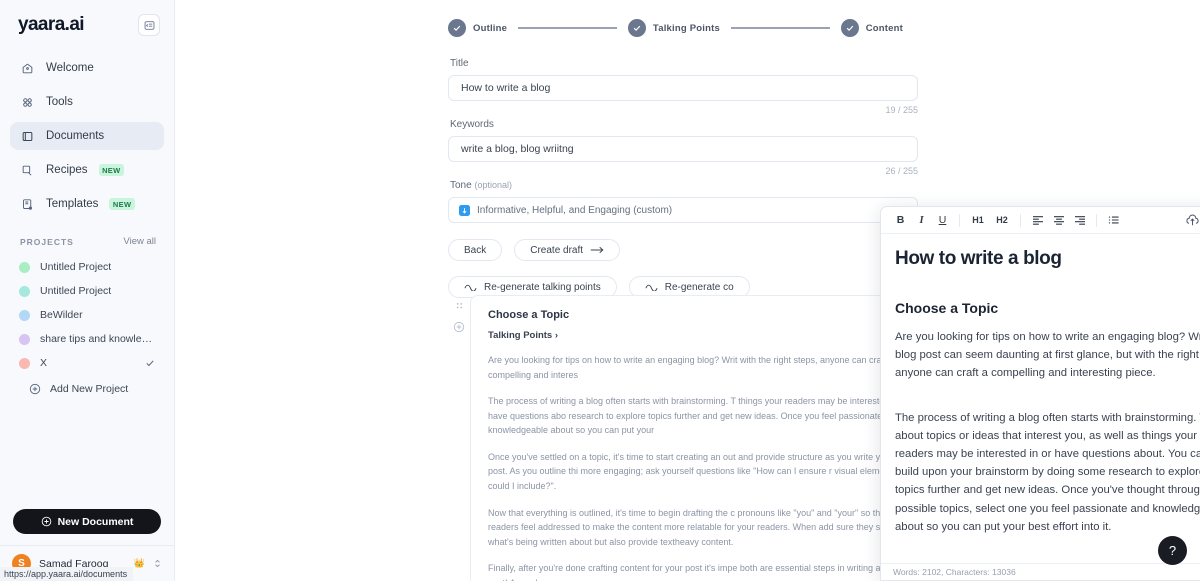  What do you see at coordinates (921, 220) in the screenshot?
I see `italic-button: I` at bounding box center [921, 220].